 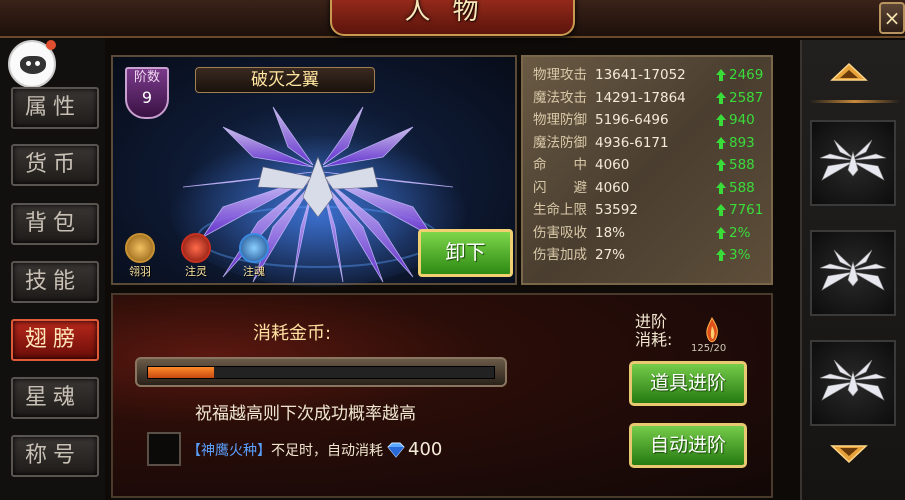 I want to click on stat-name: 魔法攻击, so click(x=560, y=97).